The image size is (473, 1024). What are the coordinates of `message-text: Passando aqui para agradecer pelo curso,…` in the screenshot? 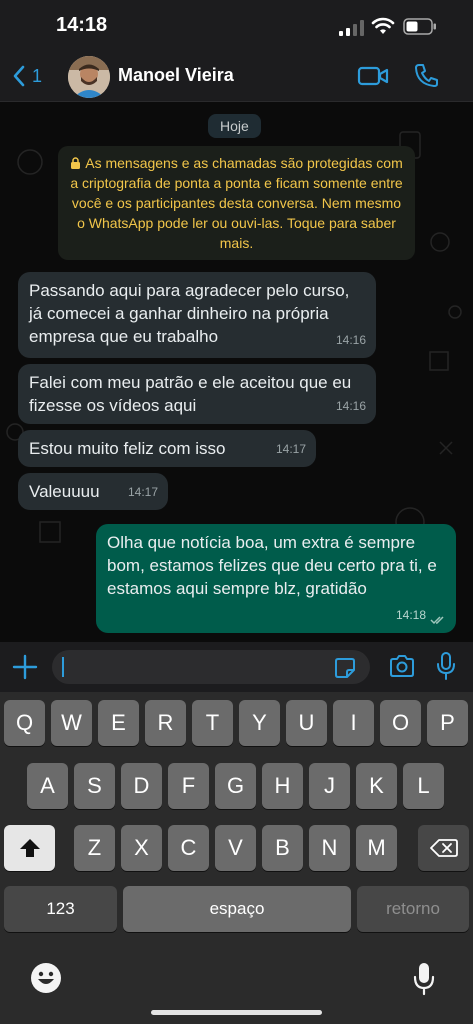 It's located at (189, 313).